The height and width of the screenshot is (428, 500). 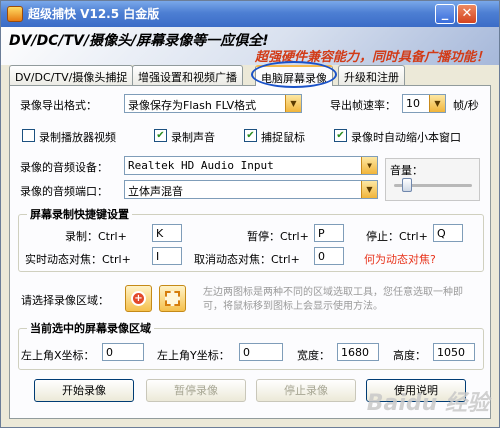 I want to click on banner-slogan: DV/DC/TV/摄像头/屏幕录像等一应俱全!, so click(x=139, y=41).